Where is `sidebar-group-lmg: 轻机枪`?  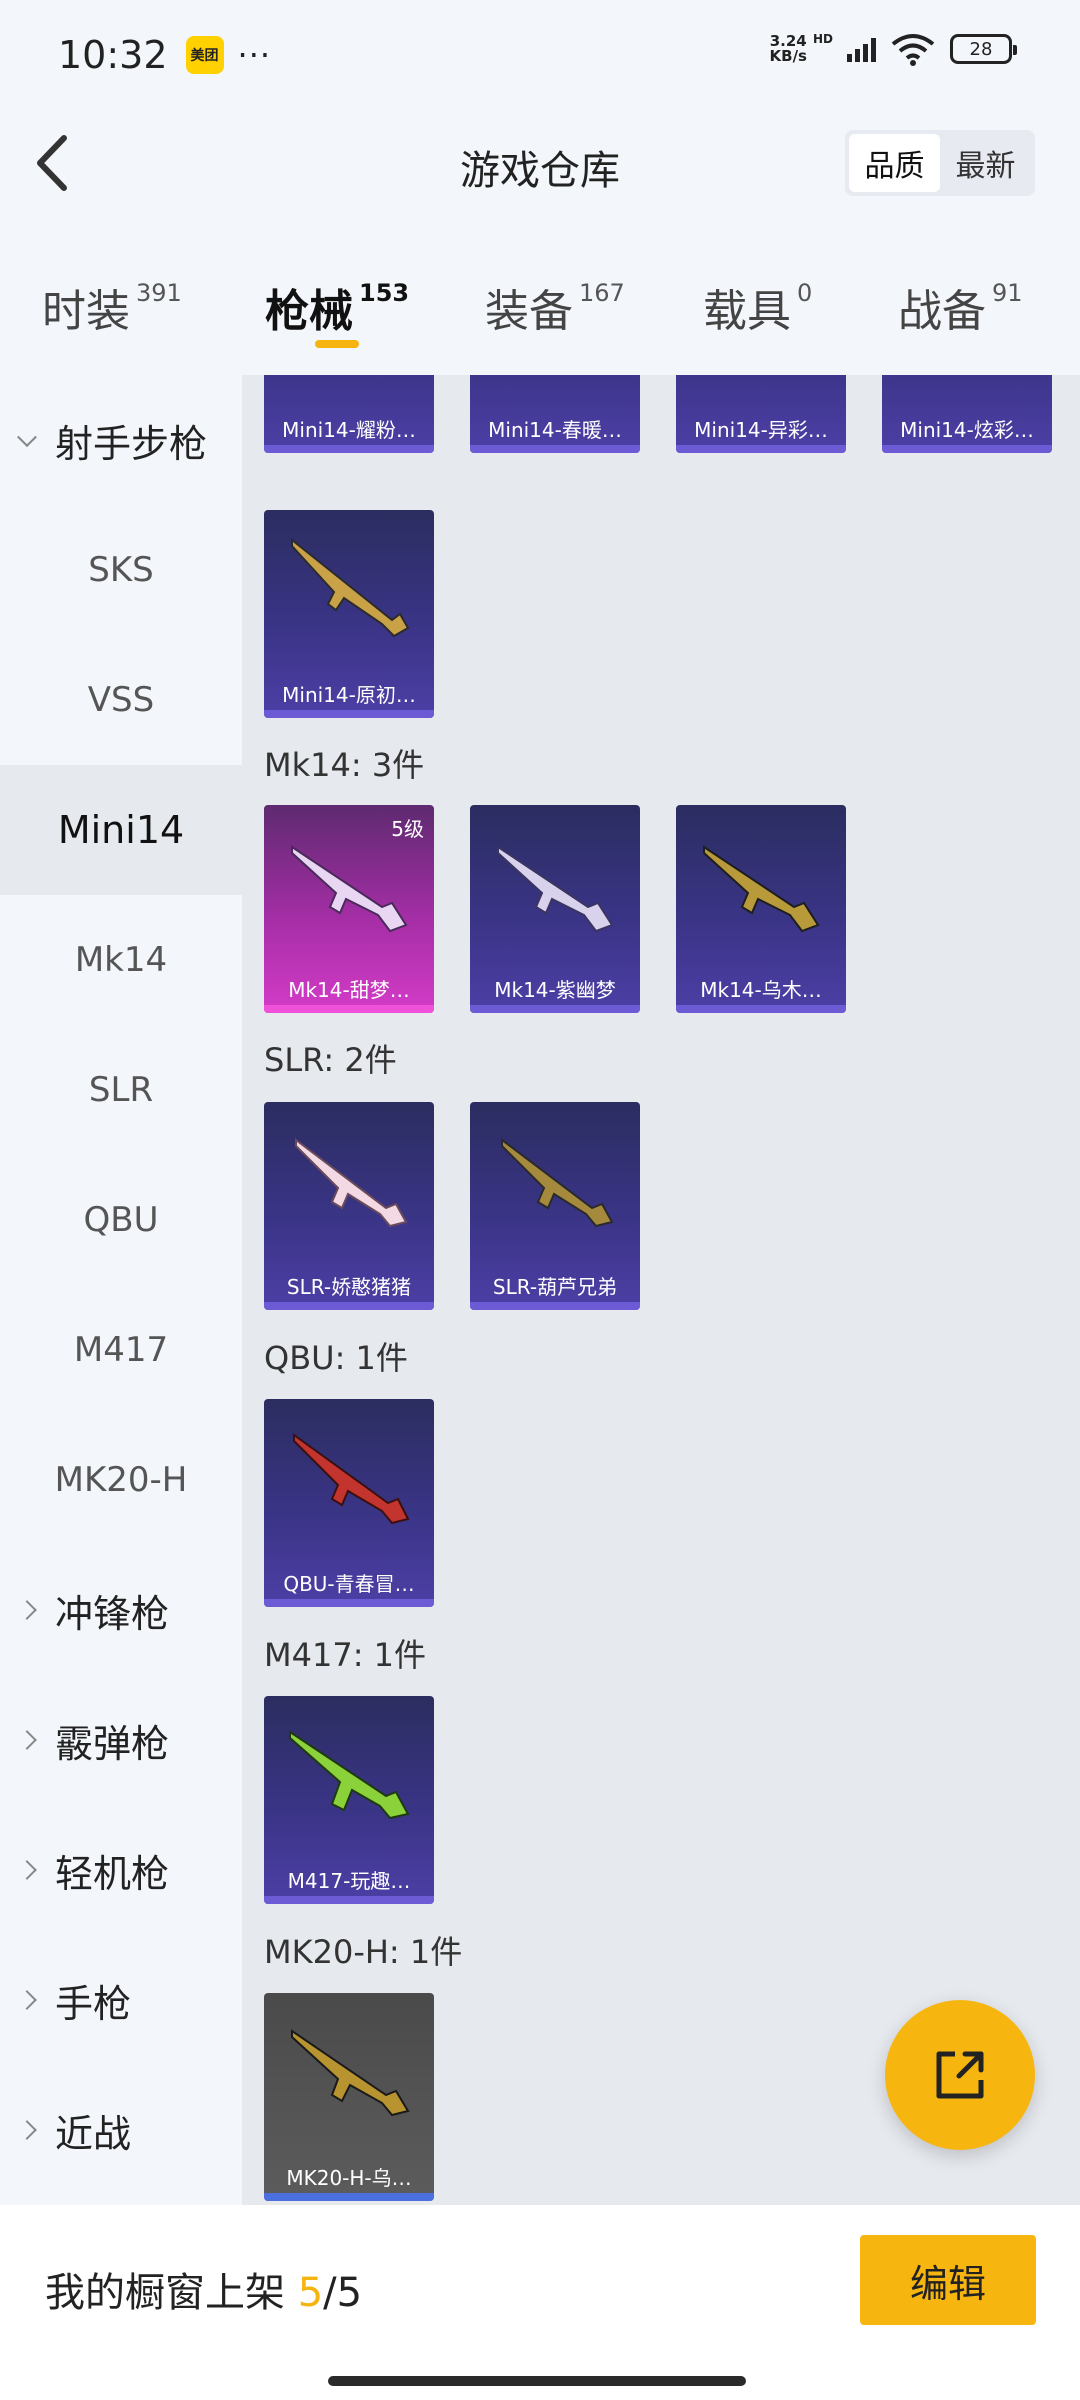 sidebar-group-lmg: 轻机枪 is located at coordinates (121, 1870).